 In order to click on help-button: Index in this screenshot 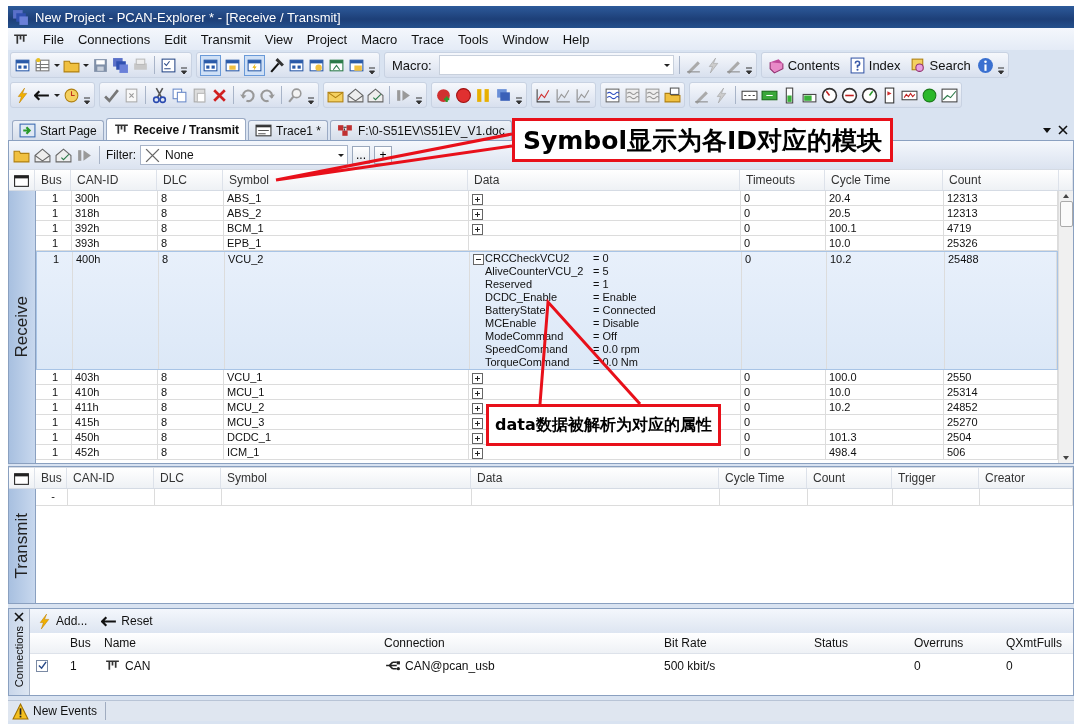, I will do `click(874, 65)`.